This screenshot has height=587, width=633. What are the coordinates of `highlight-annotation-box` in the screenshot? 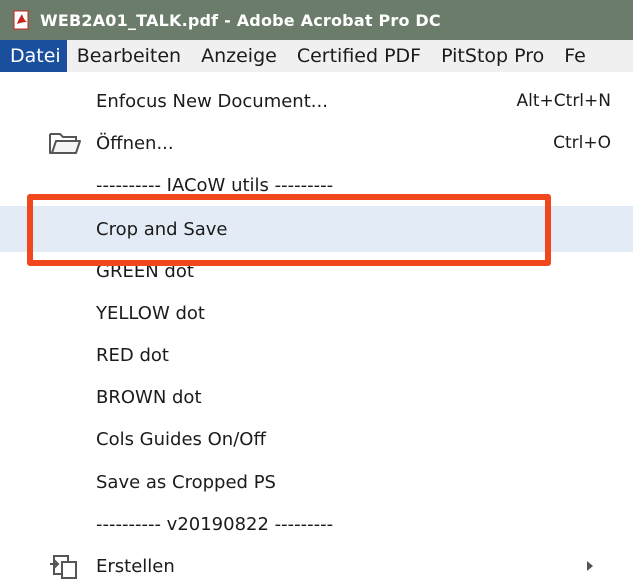 It's located at (289, 230).